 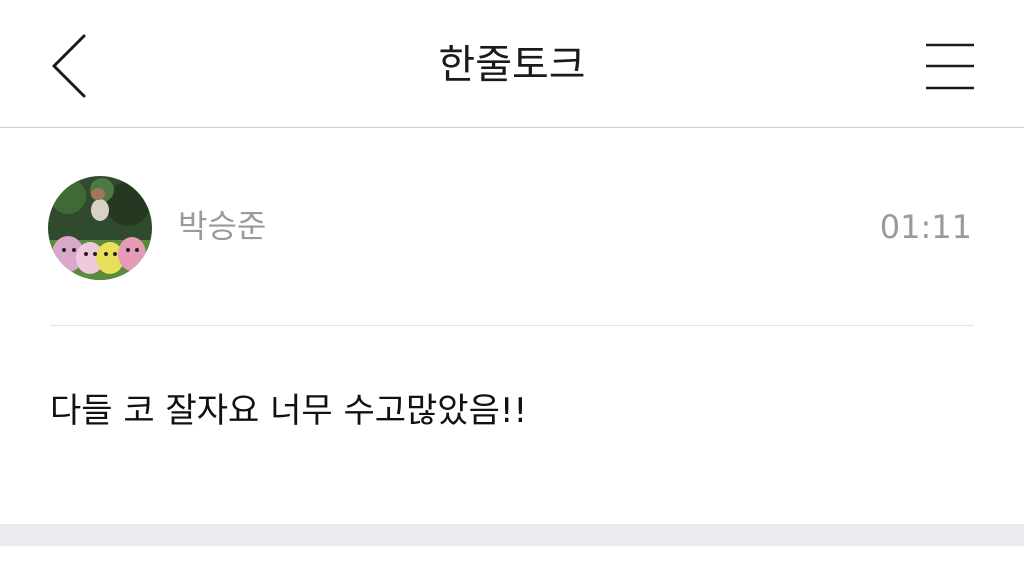 I want to click on avatar, so click(x=100, y=228).